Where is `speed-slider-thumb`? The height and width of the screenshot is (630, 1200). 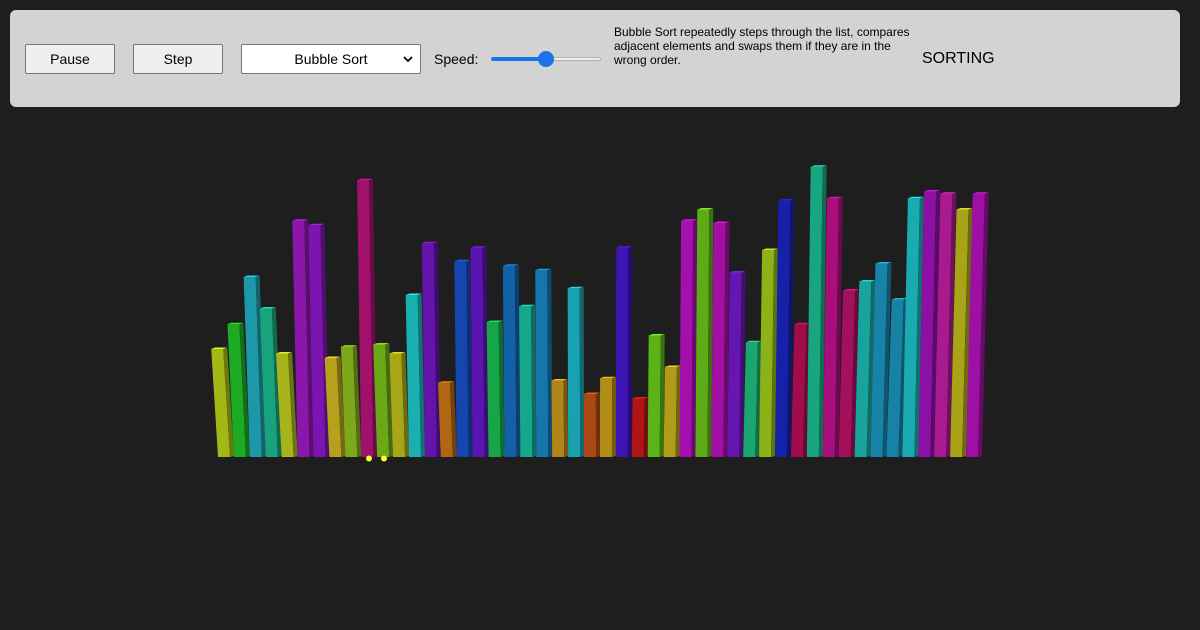
speed-slider-thumb is located at coordinates (546, 59).